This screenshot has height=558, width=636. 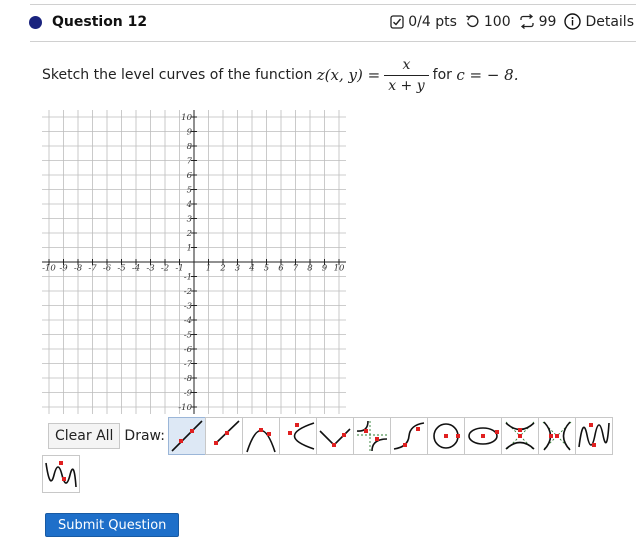 What do you see at coordinates (226, 432) in the screenshot?
I see `ray-tool-icon` at bounding box center [226, 432].